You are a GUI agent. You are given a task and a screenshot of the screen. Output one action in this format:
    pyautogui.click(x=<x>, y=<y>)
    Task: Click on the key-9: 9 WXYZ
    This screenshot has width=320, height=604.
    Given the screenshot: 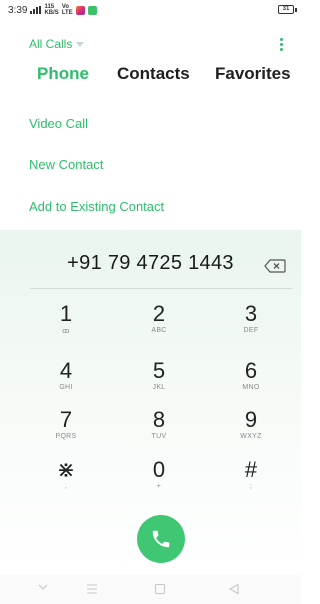 What is the action you would take?
    pyautogui.click(x=251, y=431)
    